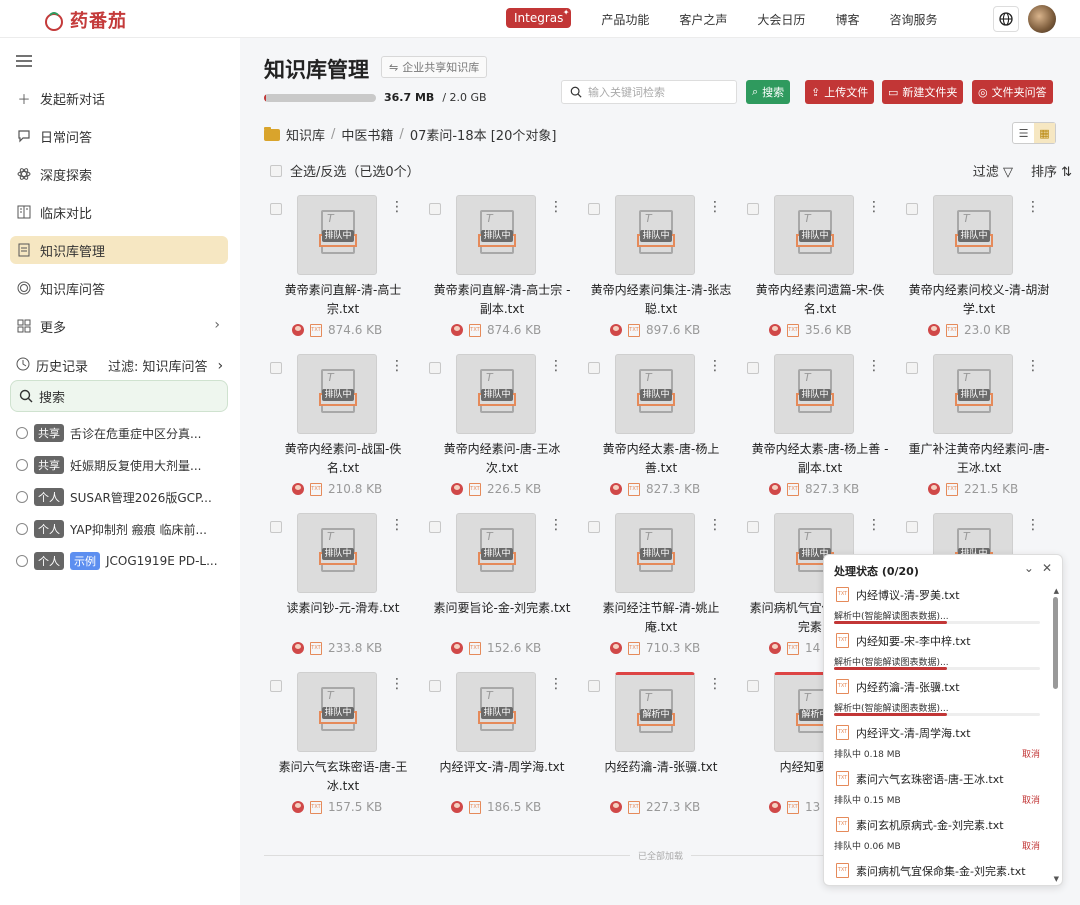 The width and height of the screenshot is (1080, 905). What do you see at coordinates (539, 18) in the screenshot?
I see `nav-integras: Integras ✦` at bounding box center [539, 18].